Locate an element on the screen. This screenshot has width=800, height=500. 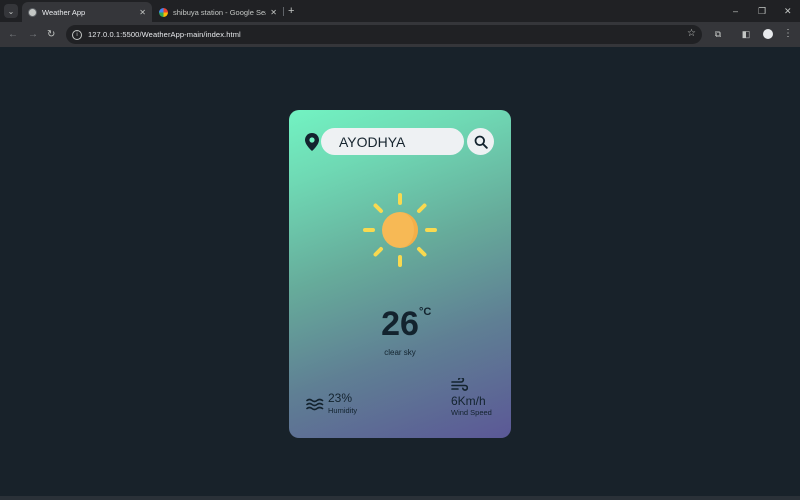
tab-title: shibuya station - Google Search is located at coordinates (219, 12).